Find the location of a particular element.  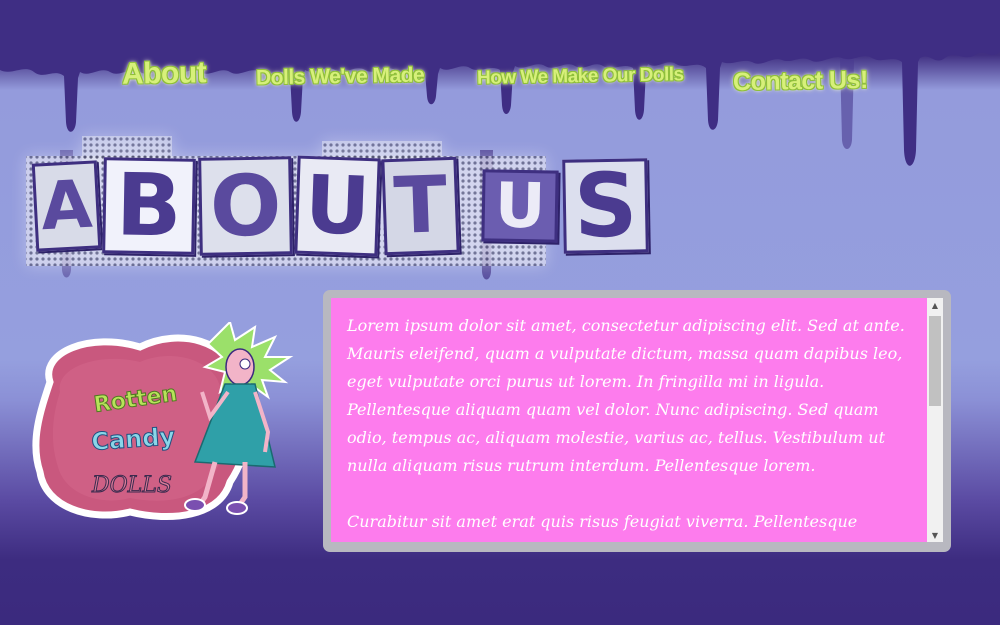

logo-text-line3: DOLLS is located at coordinates (131, 485).